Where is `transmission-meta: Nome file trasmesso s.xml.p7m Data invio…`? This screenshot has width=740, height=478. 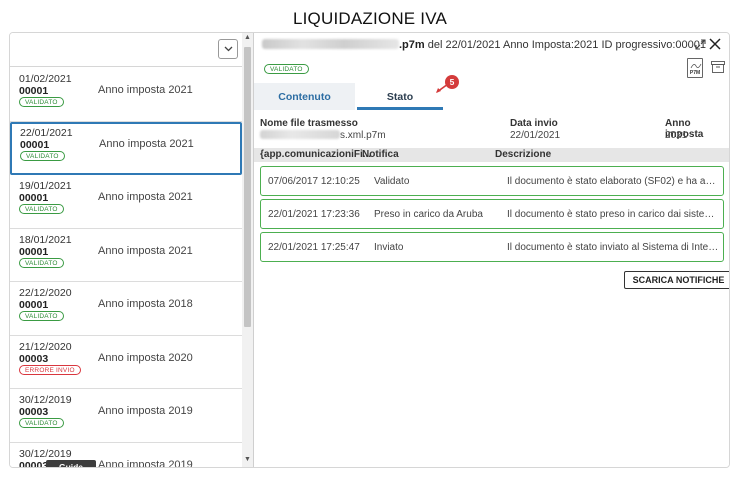 transmission-meta: Nome file trasmesso s.xml.p7m Data invio… is located at coordinates (491, 132).